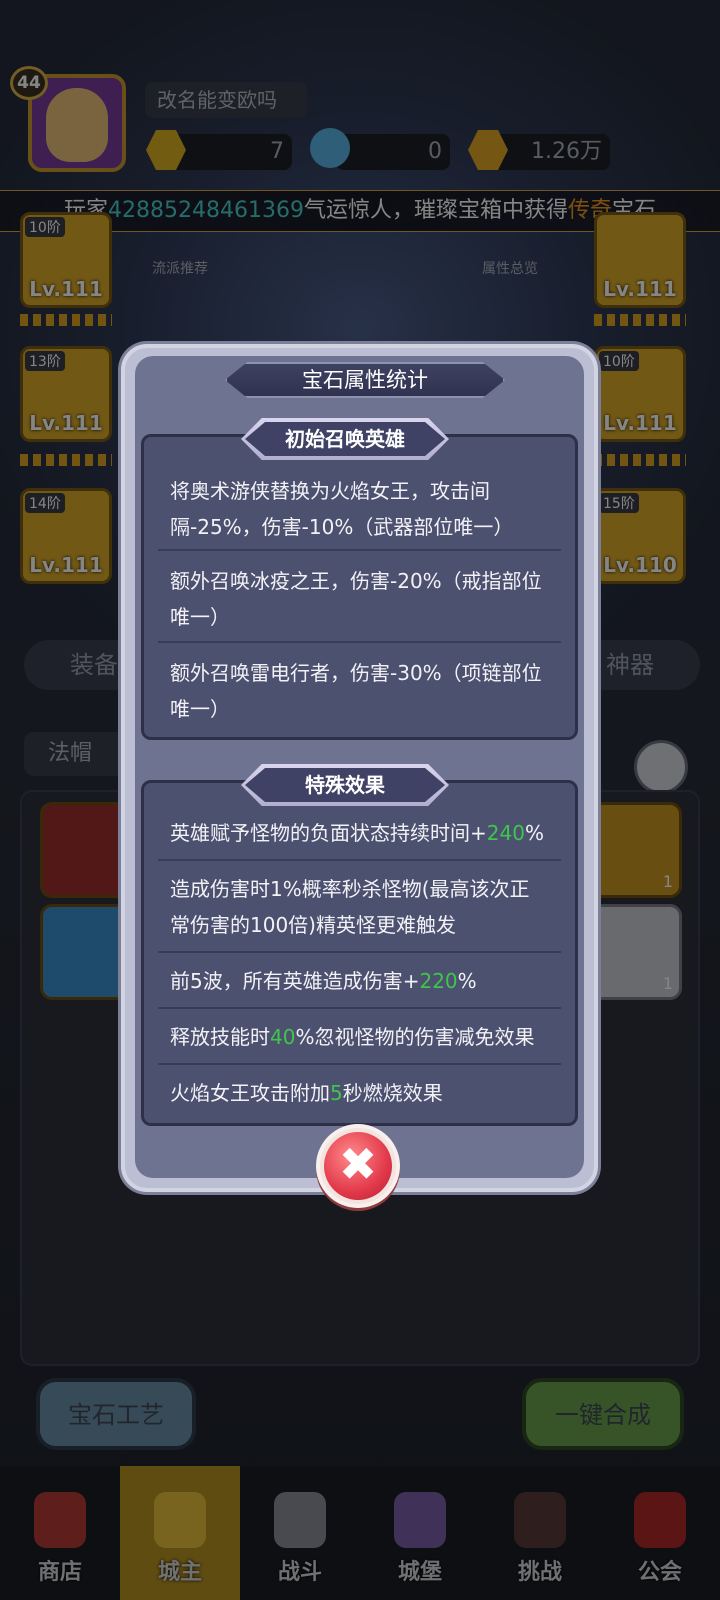 This screenshot has width=720, height=1600. Describe the element at coordinates (359, 982) in the screenshot. I see `effect-row: 前5波，所有英雄造成伤害+220%` at that location.